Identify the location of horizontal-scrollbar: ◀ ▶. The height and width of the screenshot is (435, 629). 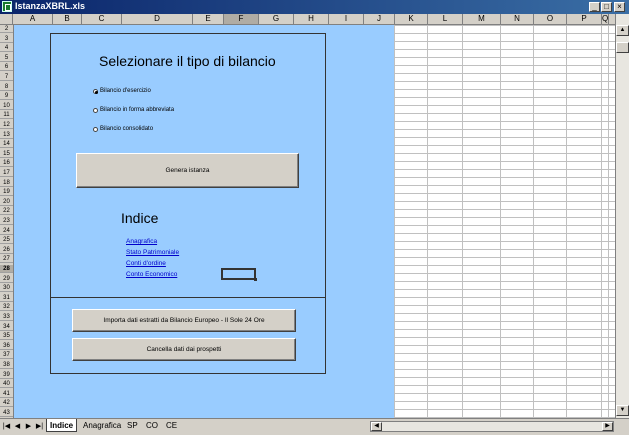
(492, 426).